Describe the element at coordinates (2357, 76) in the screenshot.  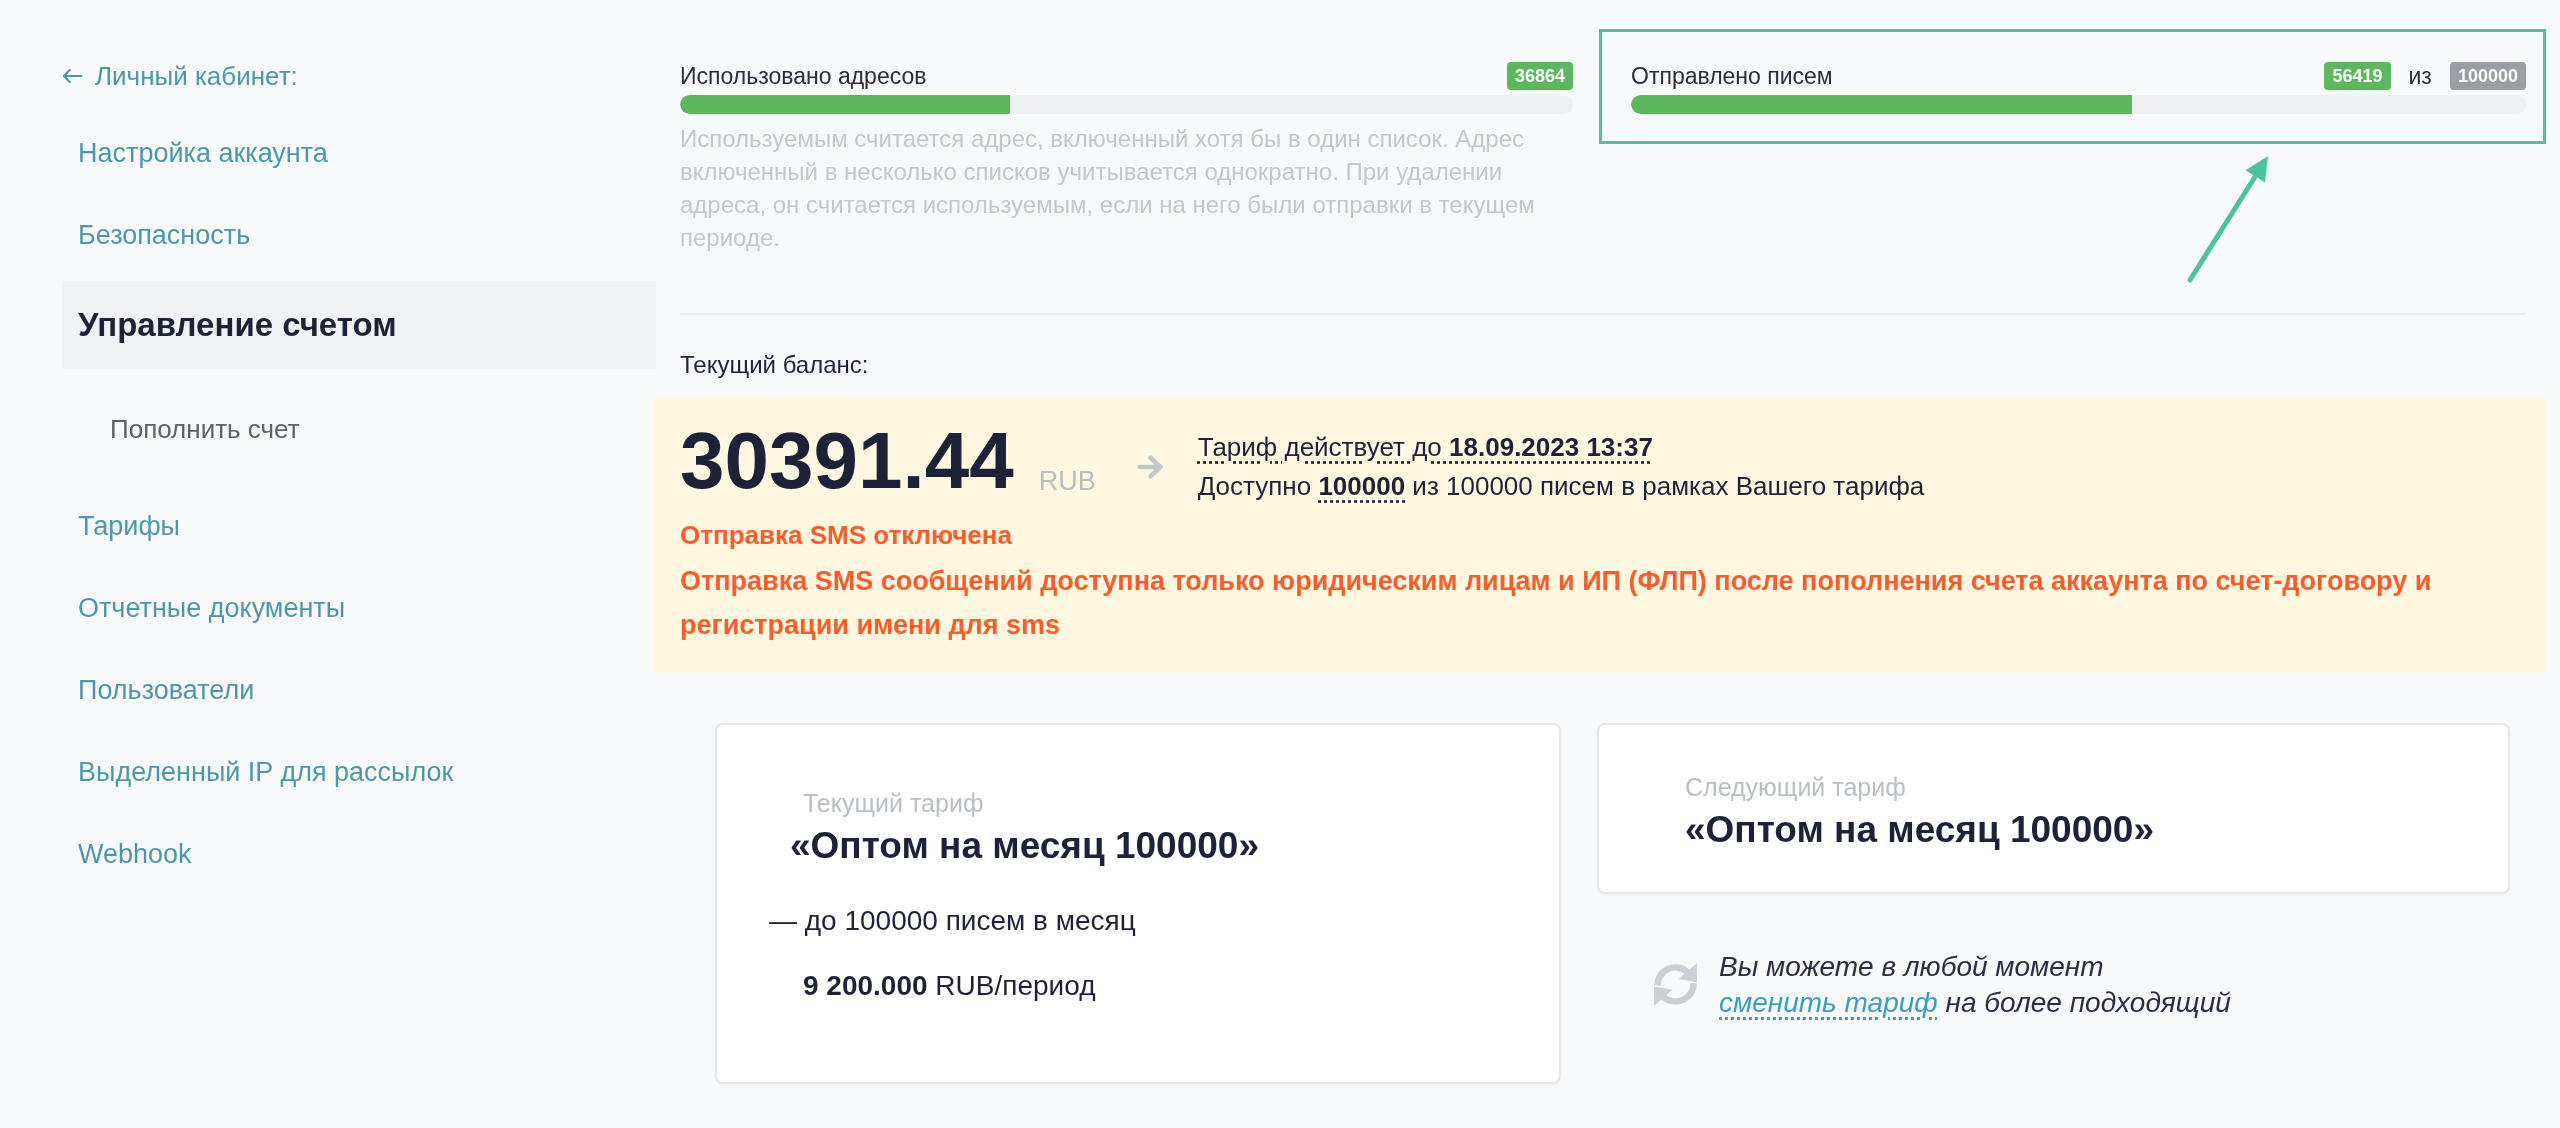
I see `count-badge: 56419` at that location.